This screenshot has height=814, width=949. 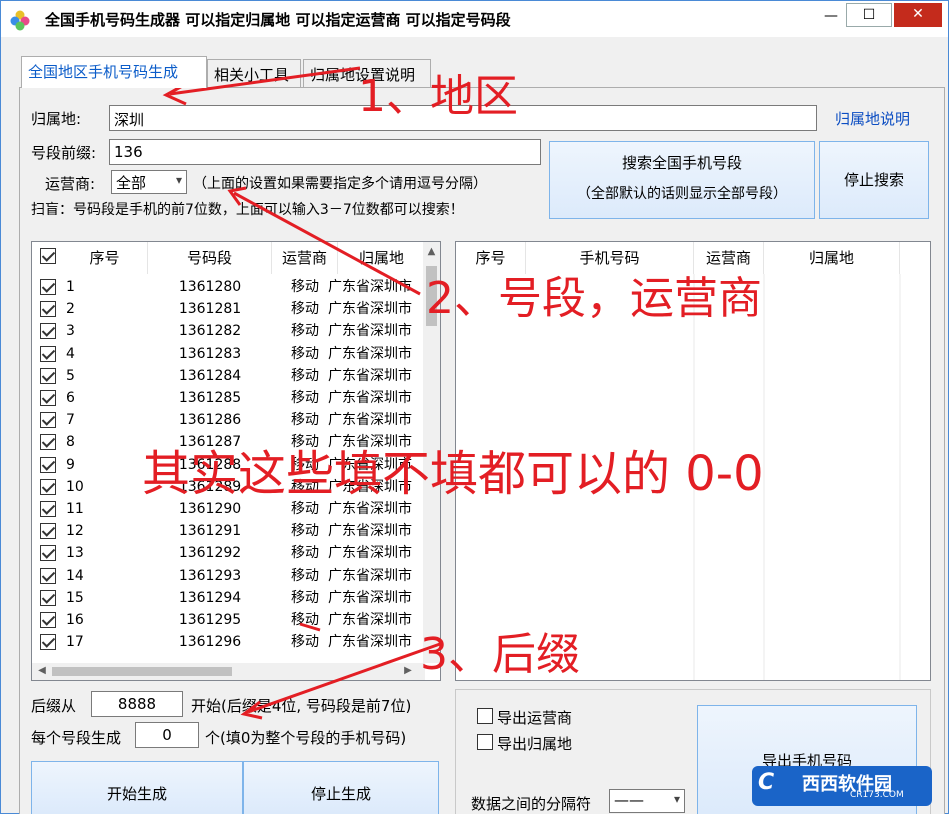 What do you see at coordinates (137, 787) in the screenshot?
I see `start-generate-button: 开始生成` at bounding box center [137, 787].